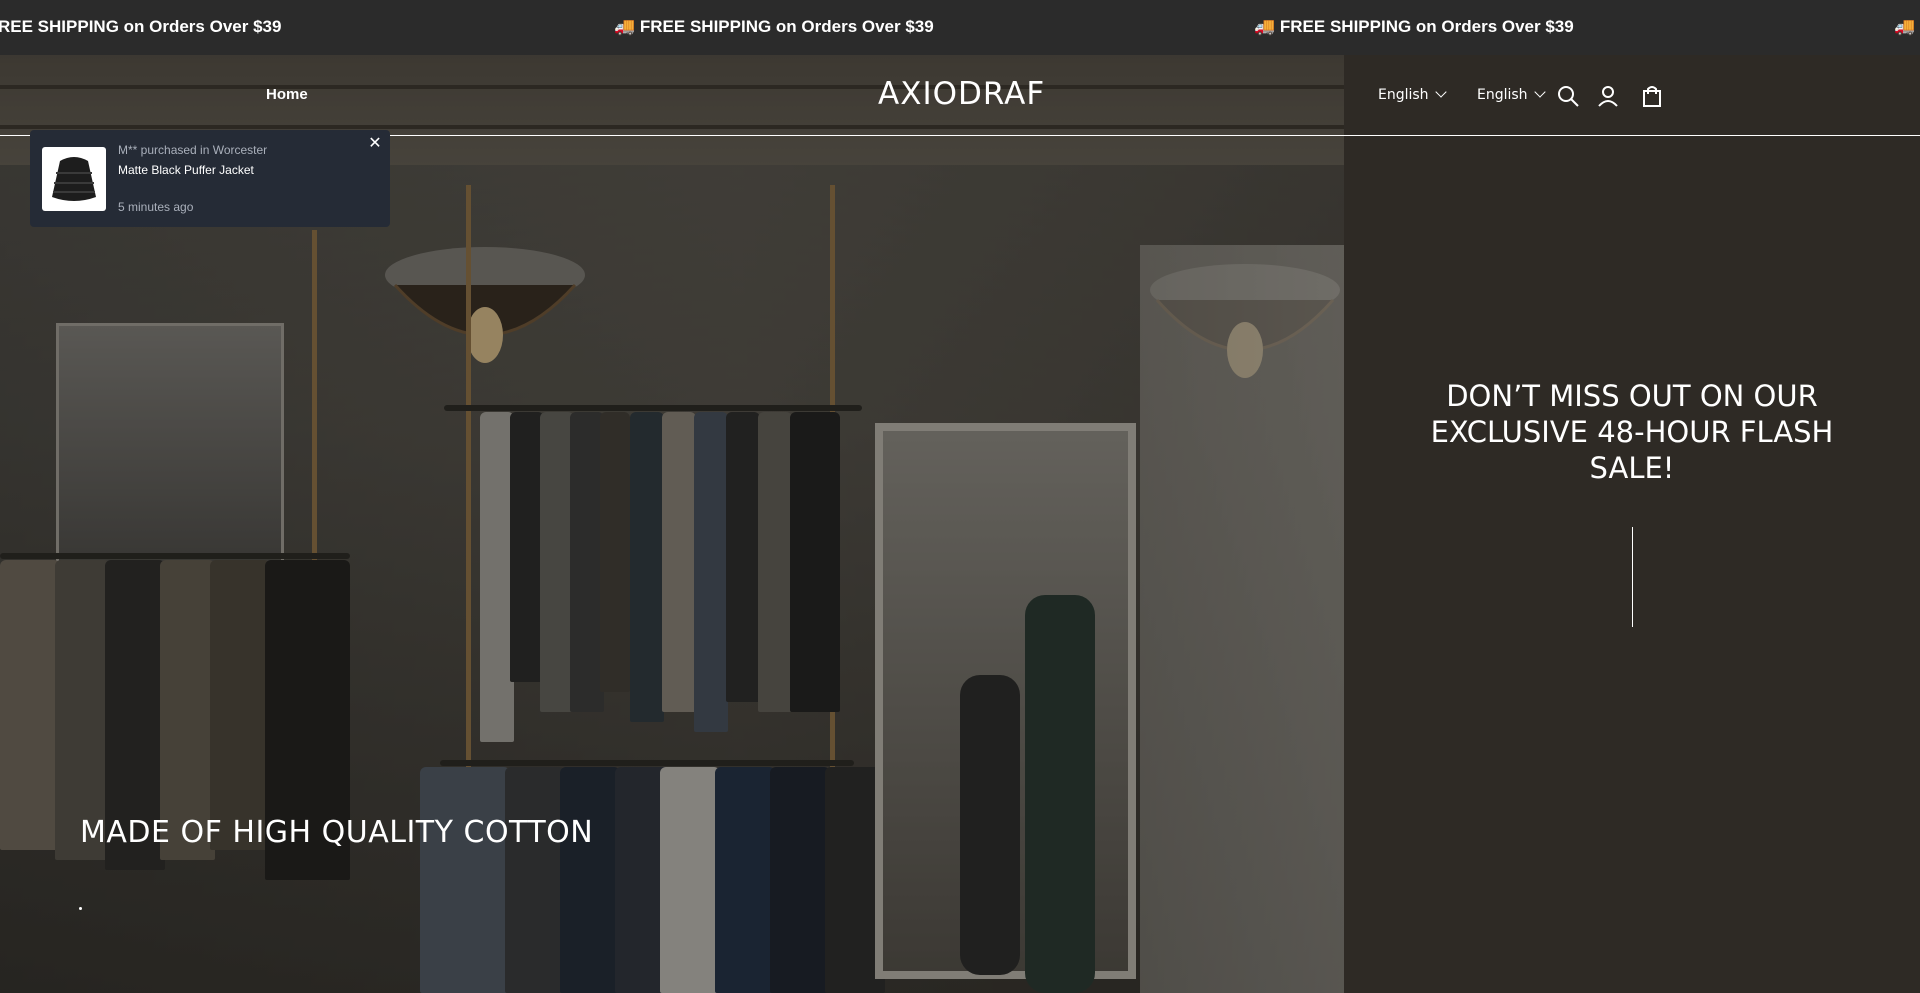  What do you see at coordinates (1608, 96) in the screenshot?
I see `account-icon` at bounding box center [1608, 96].